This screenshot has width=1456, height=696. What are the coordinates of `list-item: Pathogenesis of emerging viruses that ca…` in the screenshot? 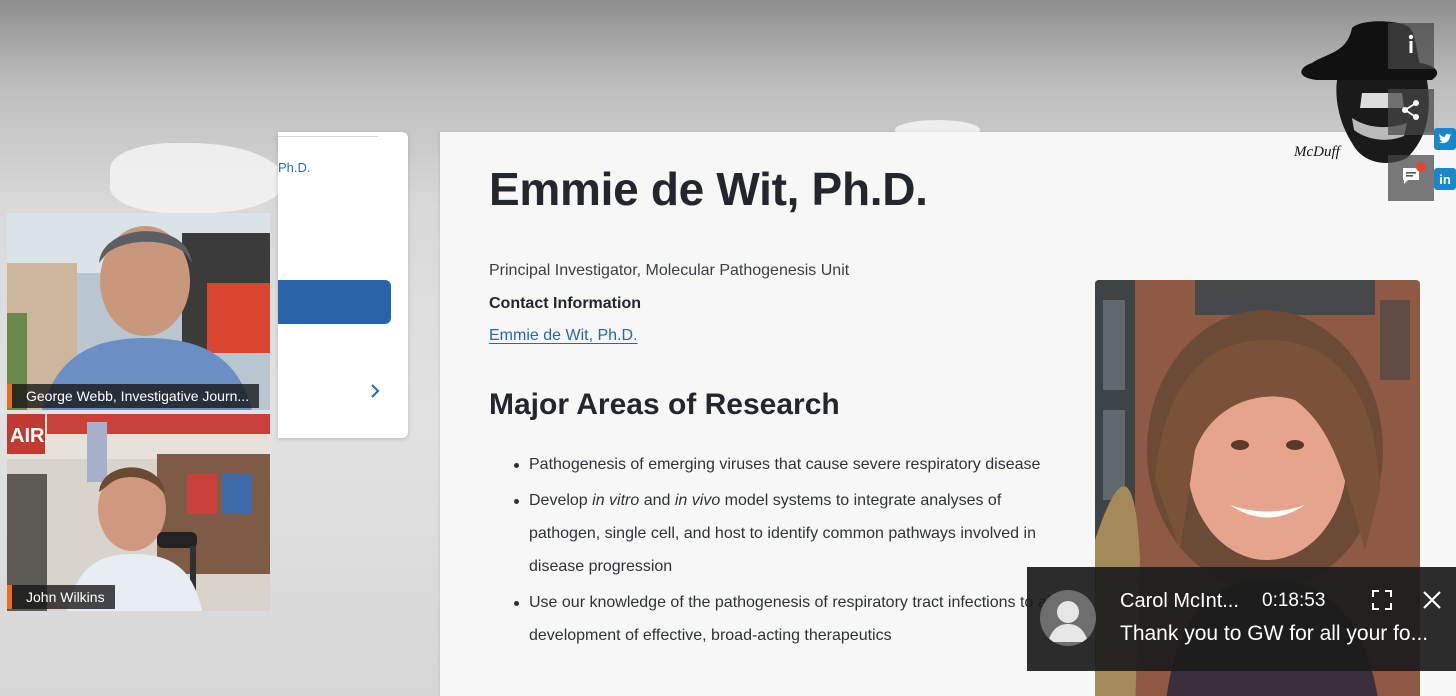 It's located at (788, 464).